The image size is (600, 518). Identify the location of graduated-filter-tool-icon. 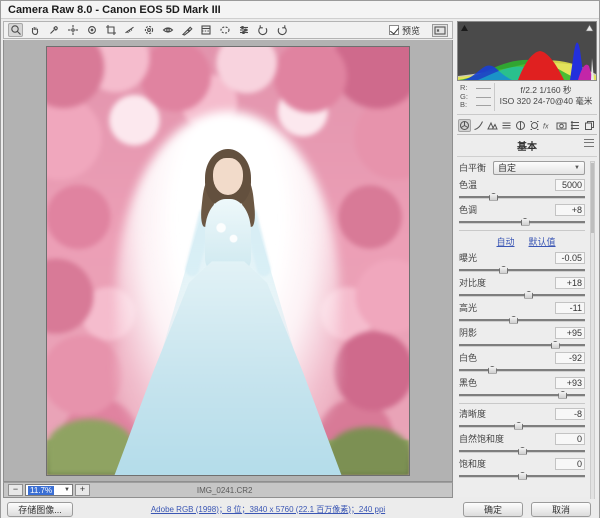
(205, 30).